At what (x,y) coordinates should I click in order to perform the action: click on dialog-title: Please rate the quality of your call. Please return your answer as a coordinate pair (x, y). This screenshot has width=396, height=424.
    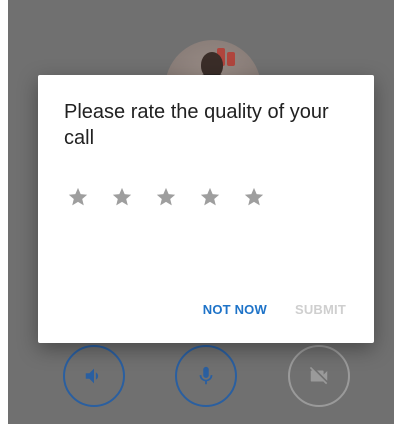
    Looking at the image, I should click on (196, 125).